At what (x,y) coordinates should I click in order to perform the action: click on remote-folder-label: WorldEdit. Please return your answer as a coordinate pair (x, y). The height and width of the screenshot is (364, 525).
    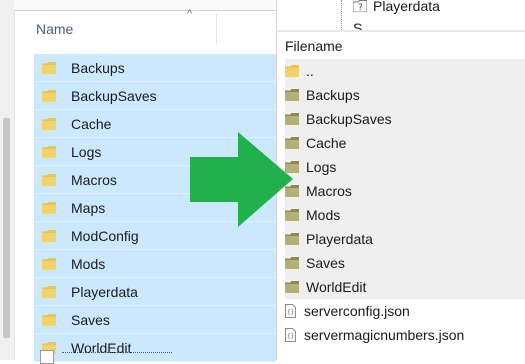
    Looking at the image, I should click on (336, 287).